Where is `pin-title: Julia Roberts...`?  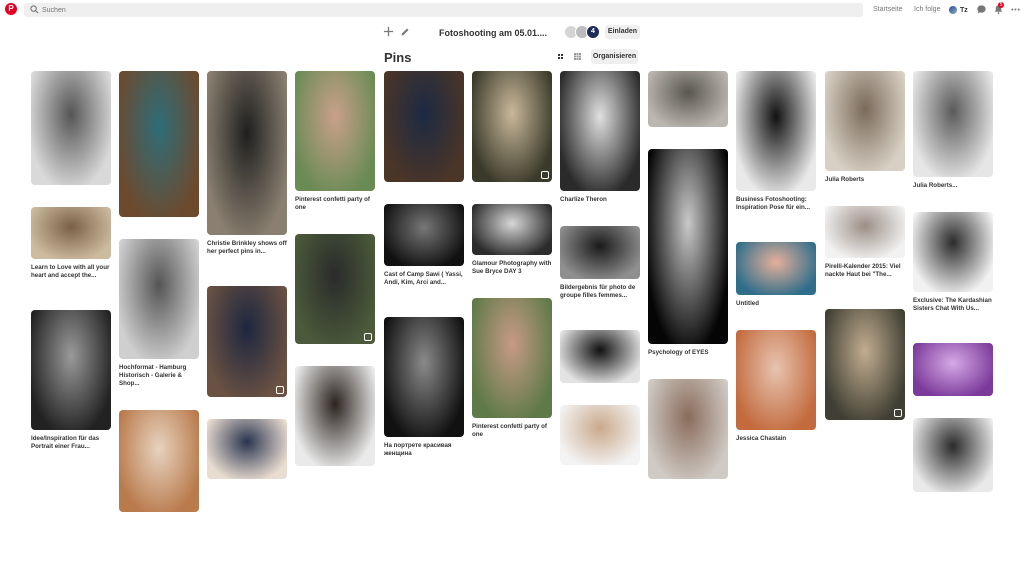 pin-title: Julia Roberts... is located at coordinates (953, 186).